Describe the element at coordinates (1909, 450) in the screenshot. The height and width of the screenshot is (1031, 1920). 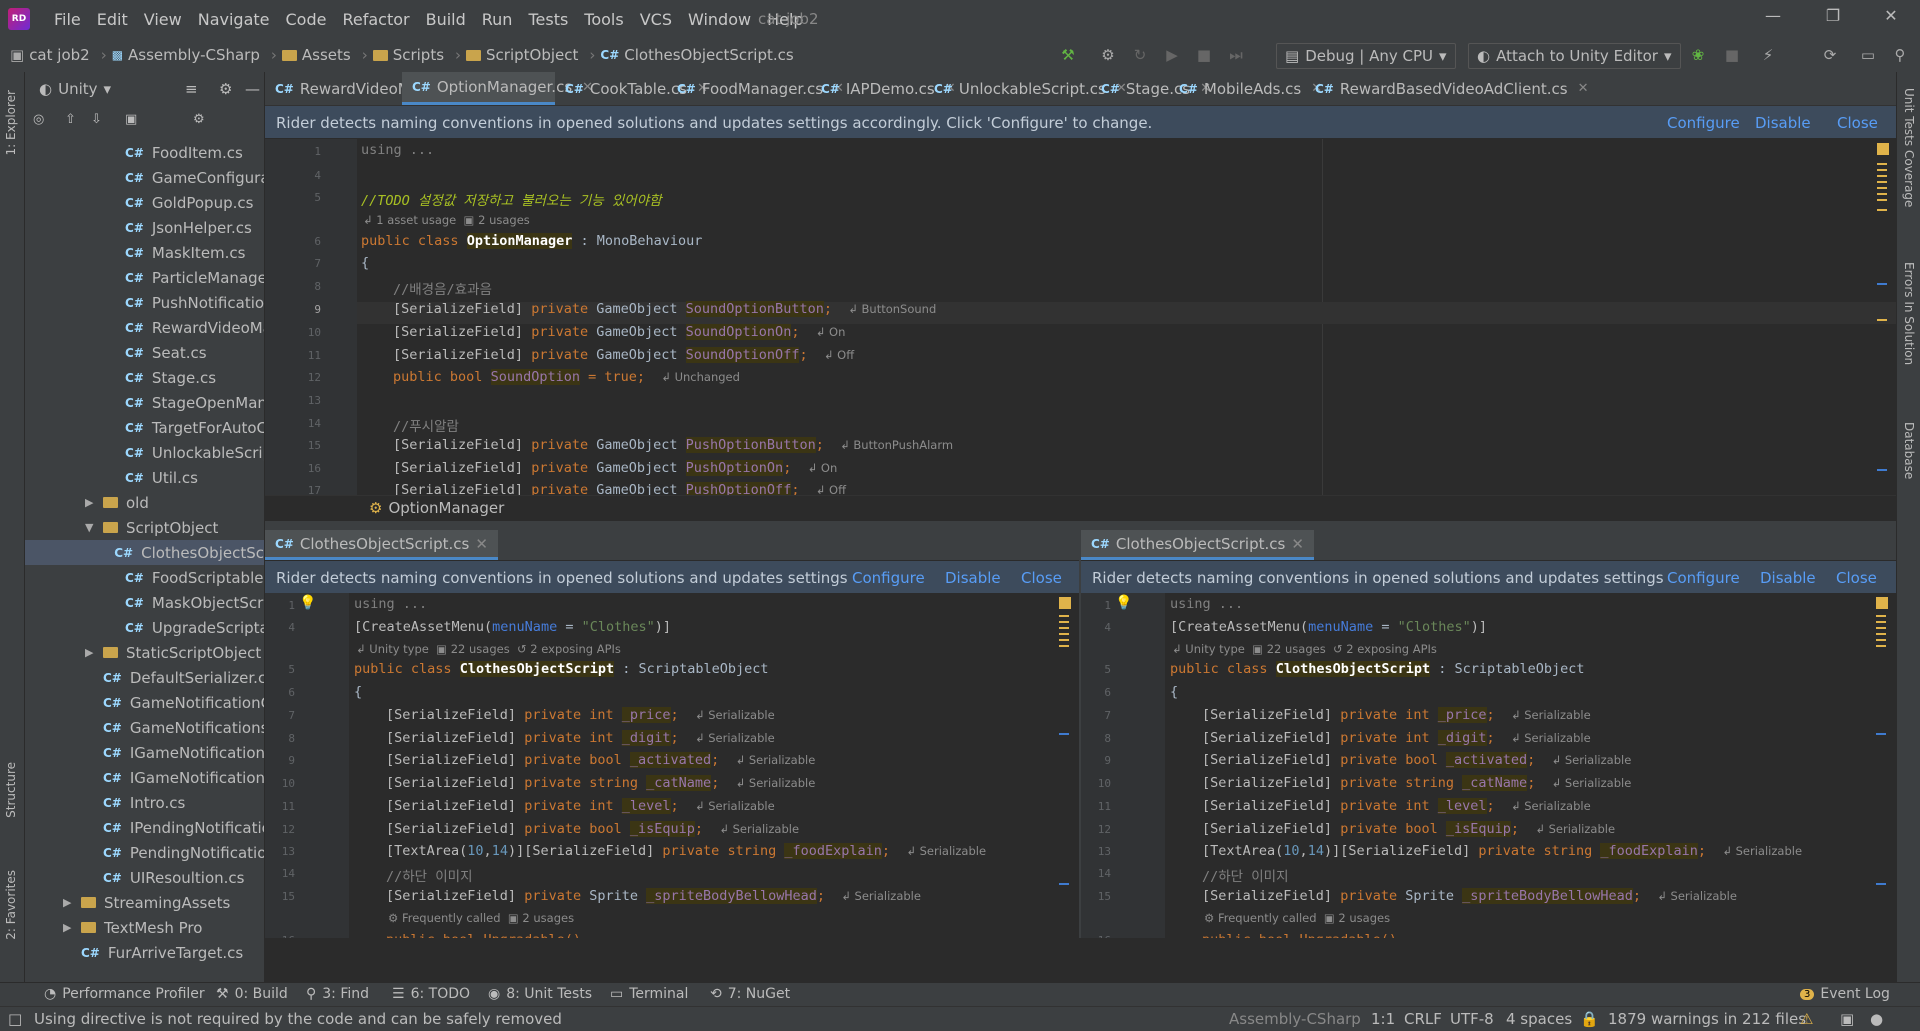
I see `database-tool-button: Database` at that location.